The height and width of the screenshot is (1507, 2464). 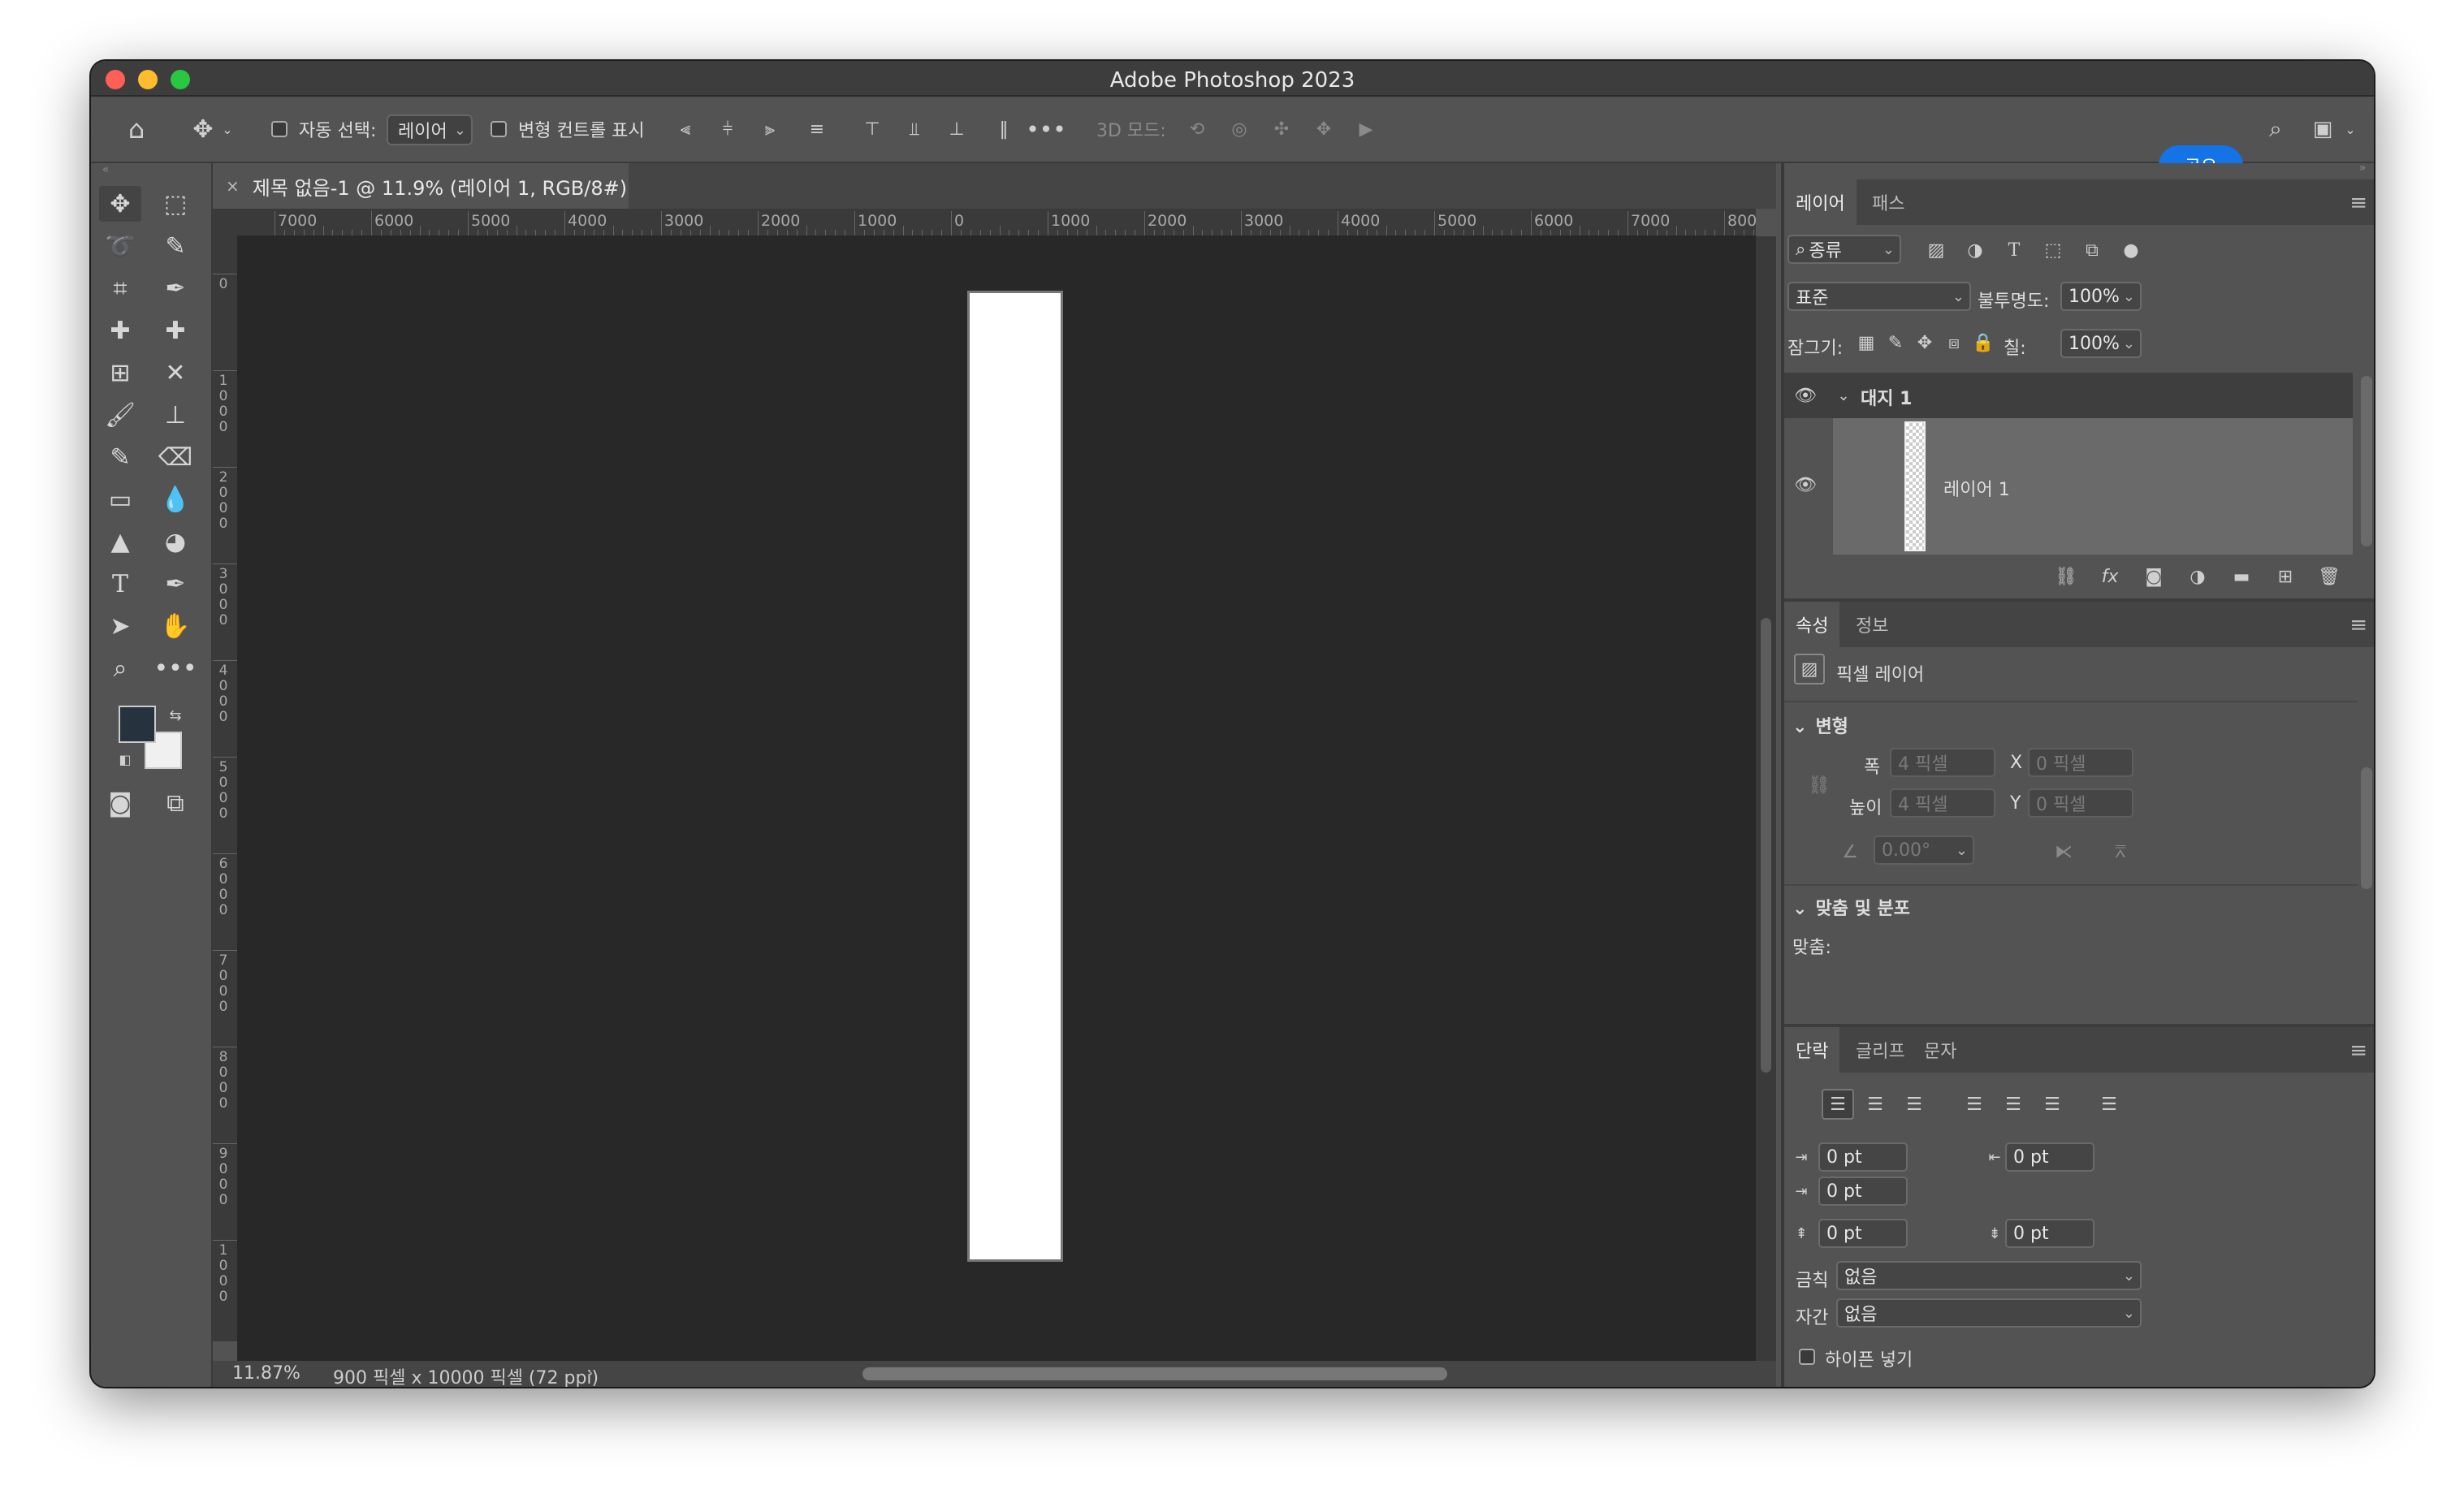 I want to click on align-text-center-icon: ☰, so click(x=1875, y=1104).